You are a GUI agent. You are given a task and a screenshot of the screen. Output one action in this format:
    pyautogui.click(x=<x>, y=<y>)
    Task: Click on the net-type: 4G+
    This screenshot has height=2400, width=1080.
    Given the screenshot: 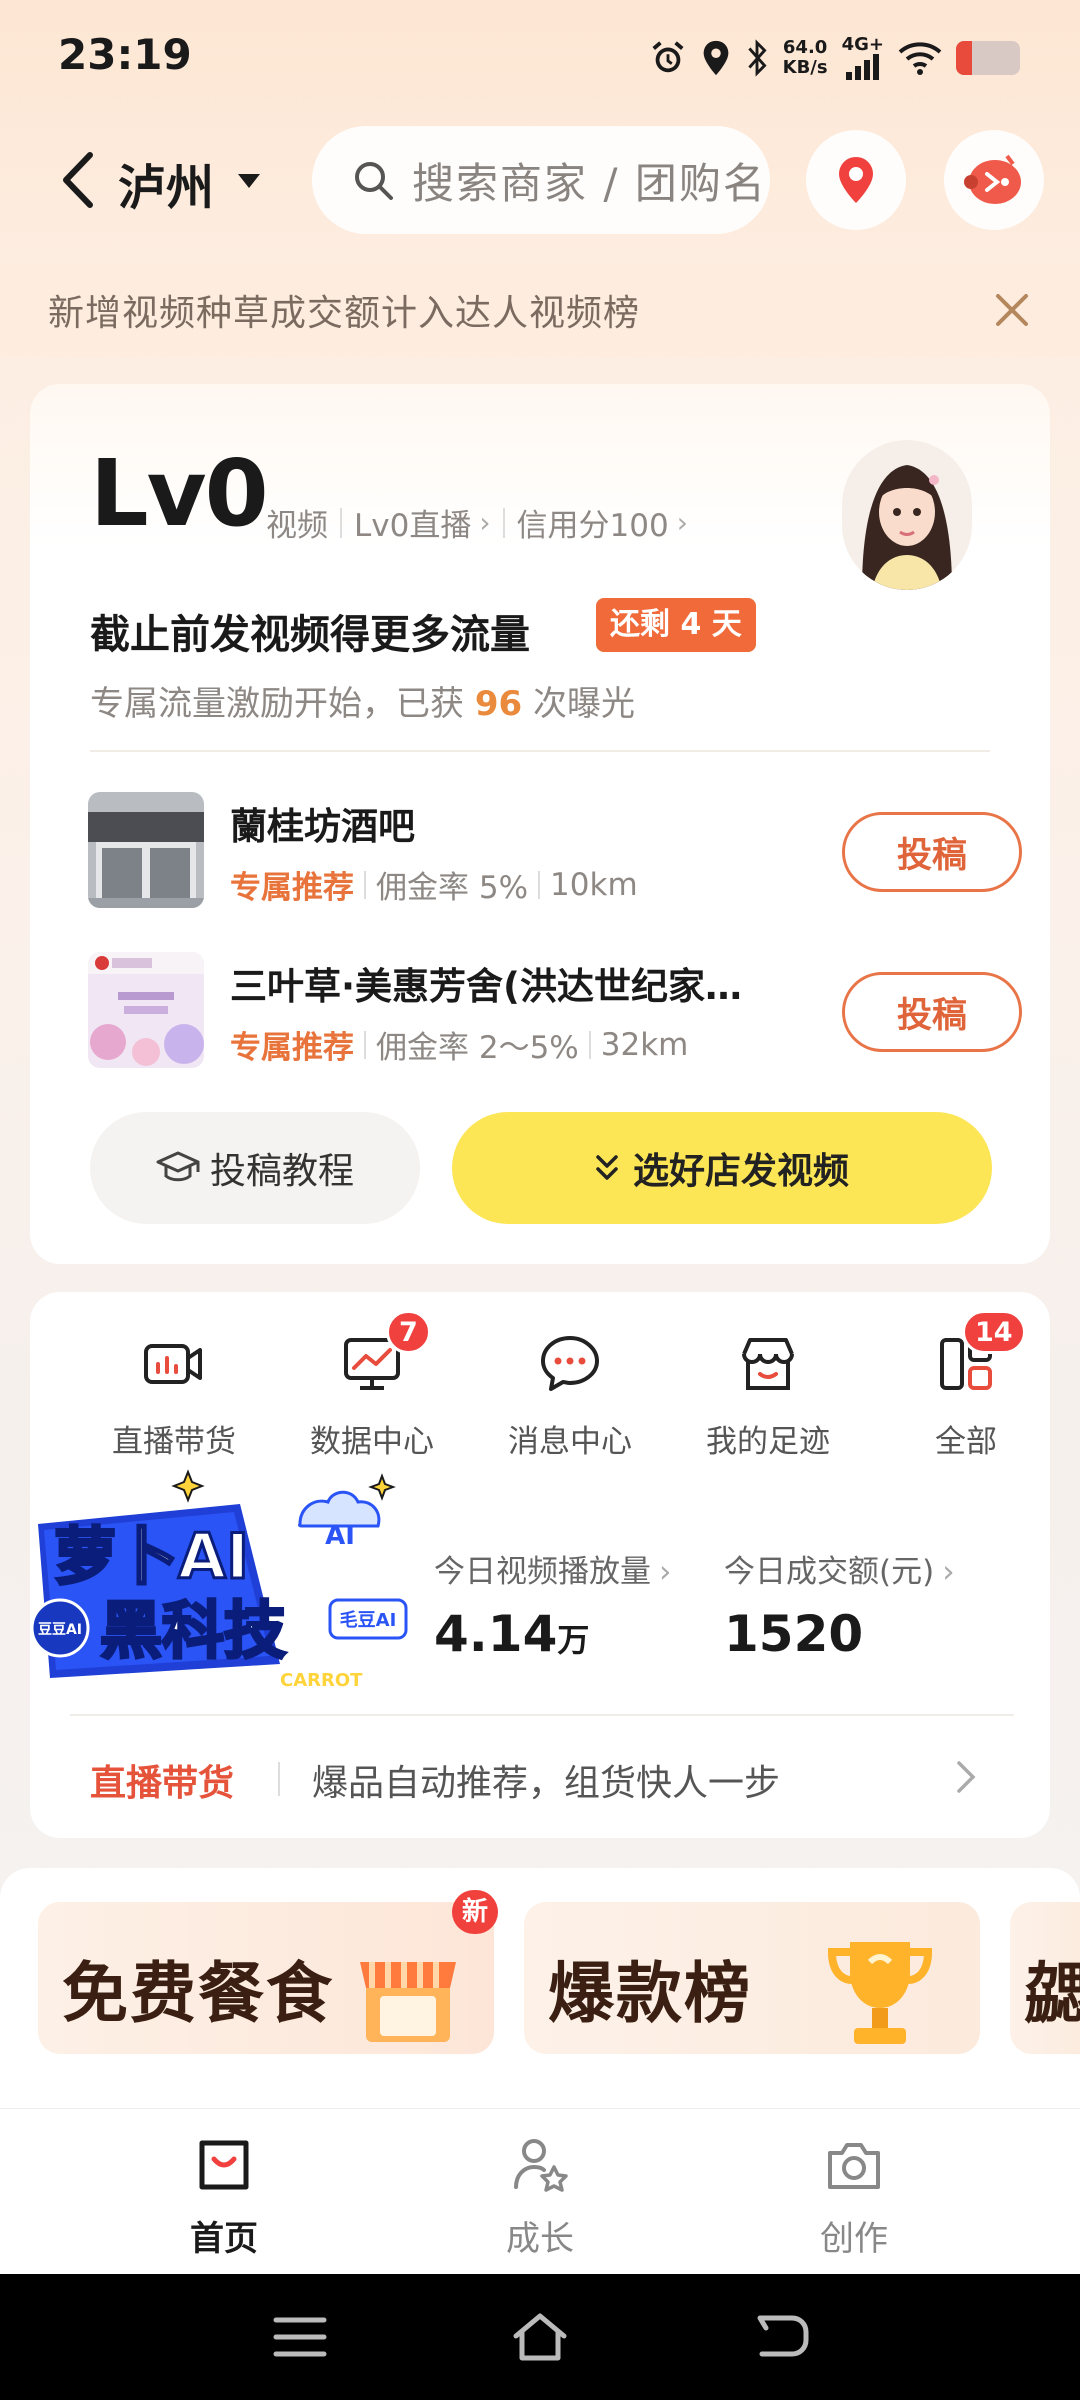 What is the action you would take?
    pyautogui.click(x=862, y=44)
    